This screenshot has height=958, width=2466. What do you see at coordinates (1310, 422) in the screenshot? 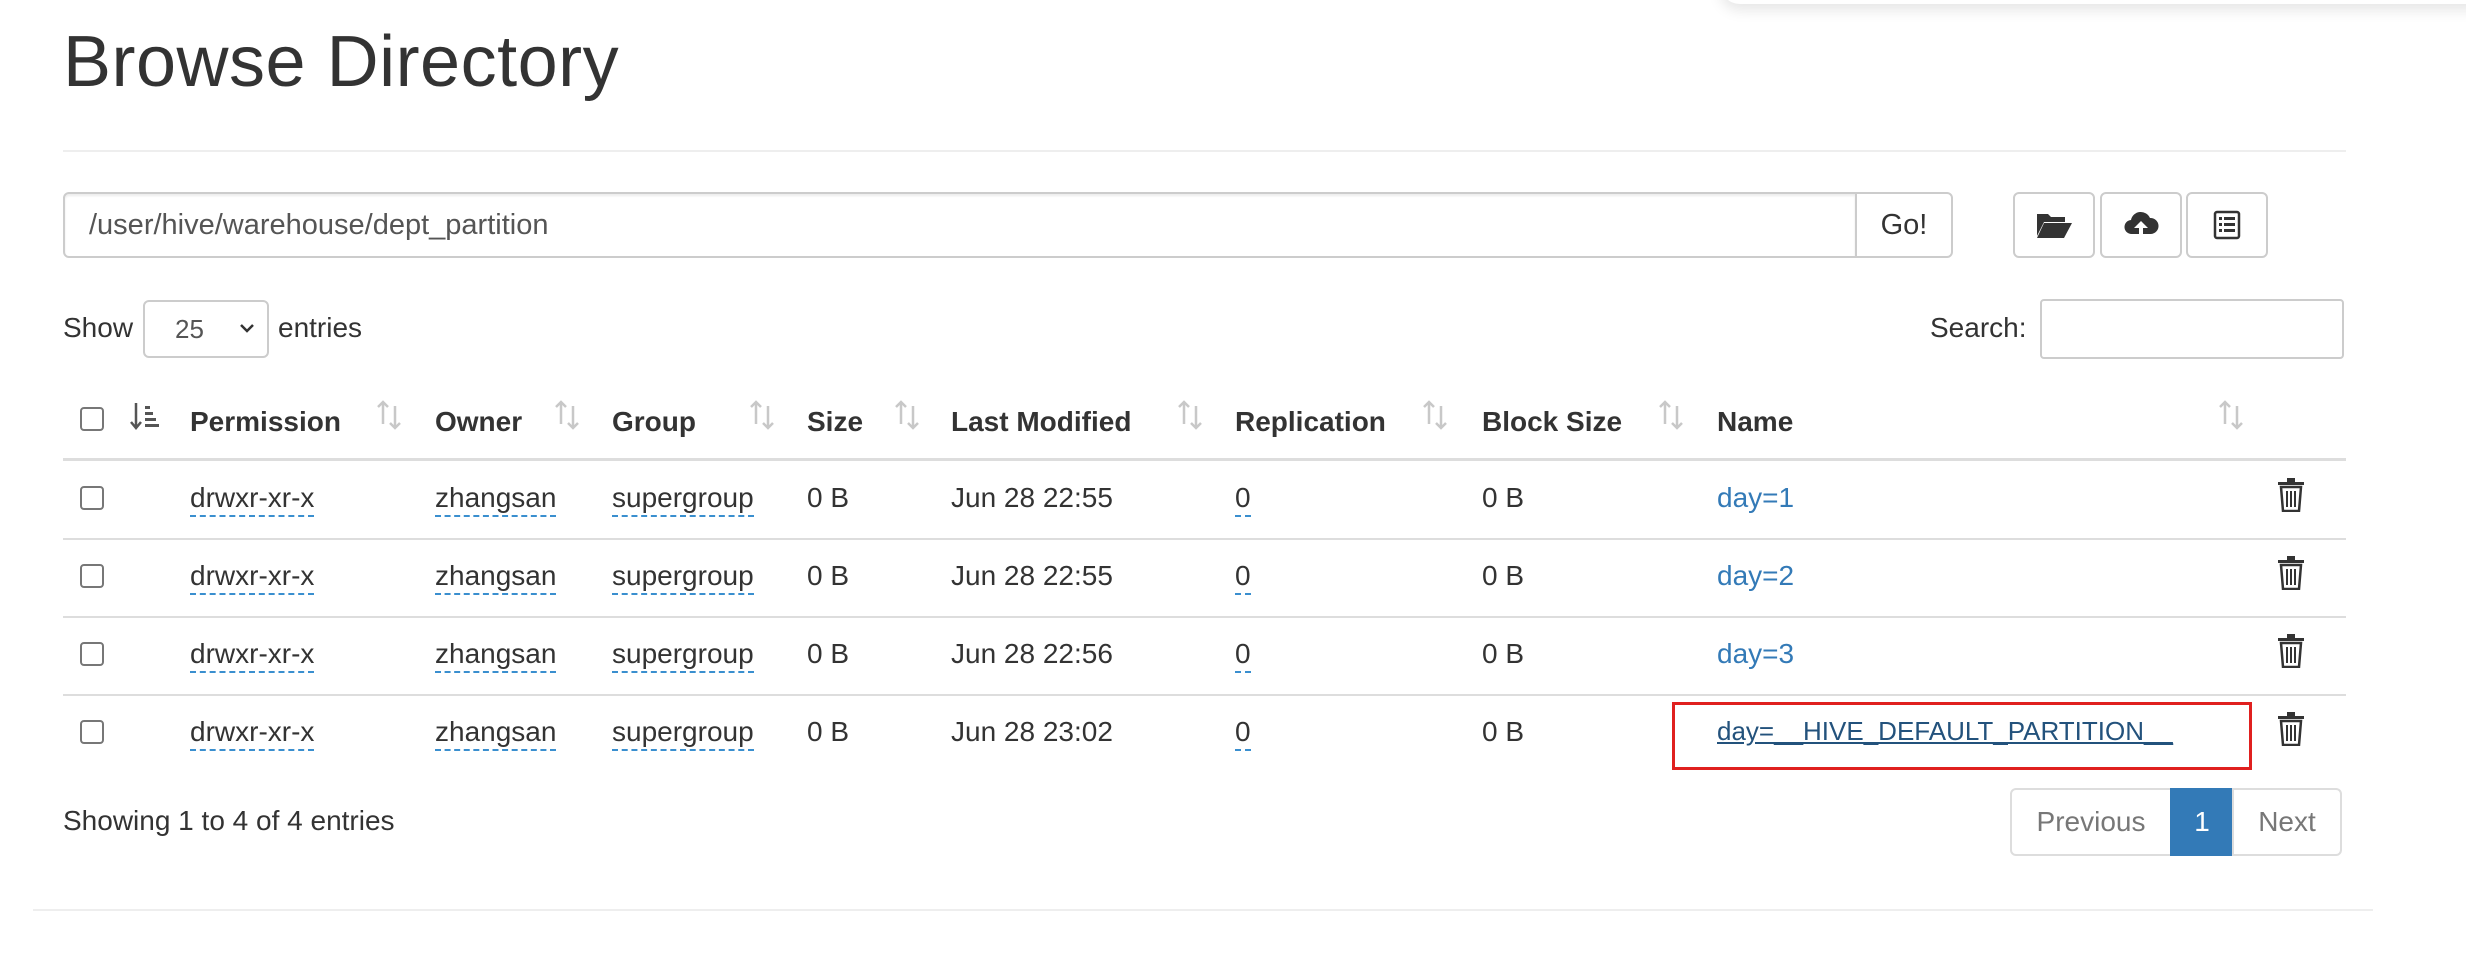
I see `column-header-replication: Replication` at bounding box center [1310, 422].